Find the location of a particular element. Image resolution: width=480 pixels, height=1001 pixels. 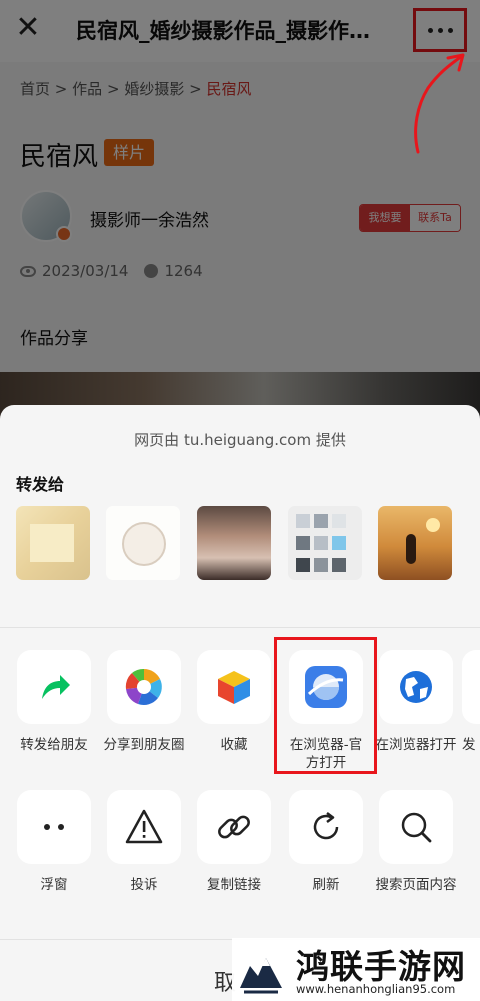

divider is located at coordinates (240, 627).